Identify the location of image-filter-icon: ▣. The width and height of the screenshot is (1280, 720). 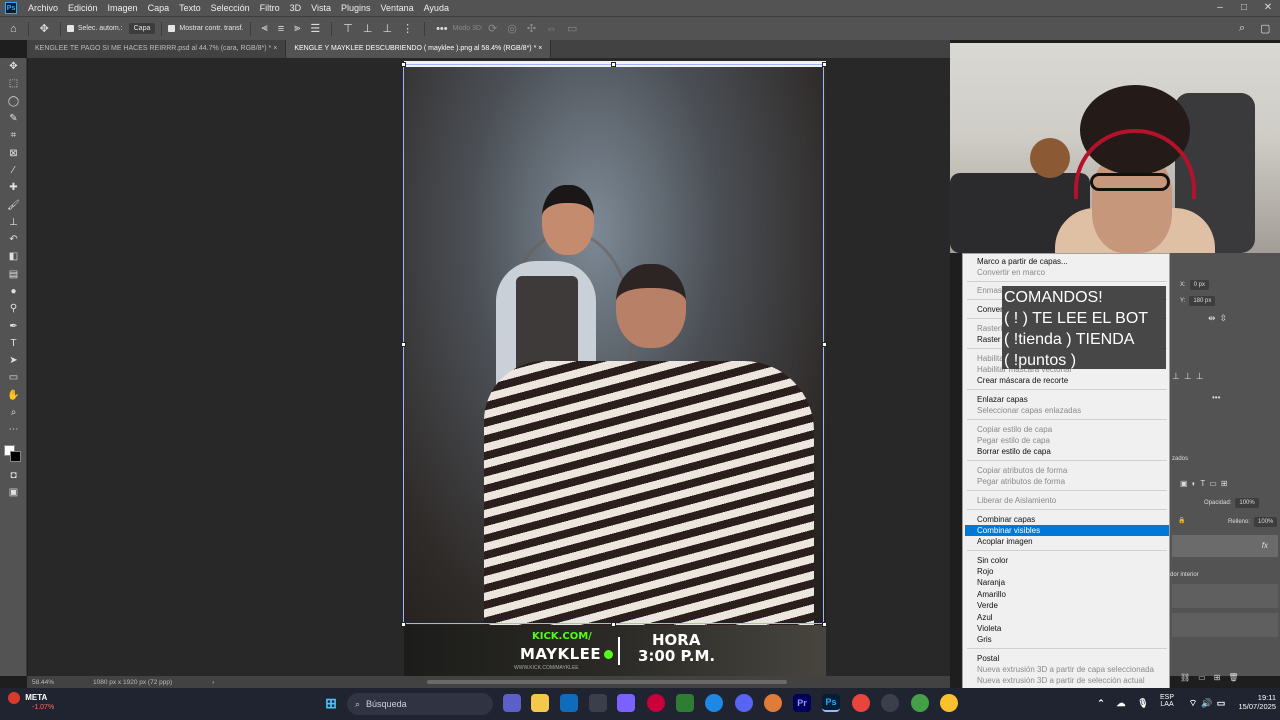
(1184, 483).